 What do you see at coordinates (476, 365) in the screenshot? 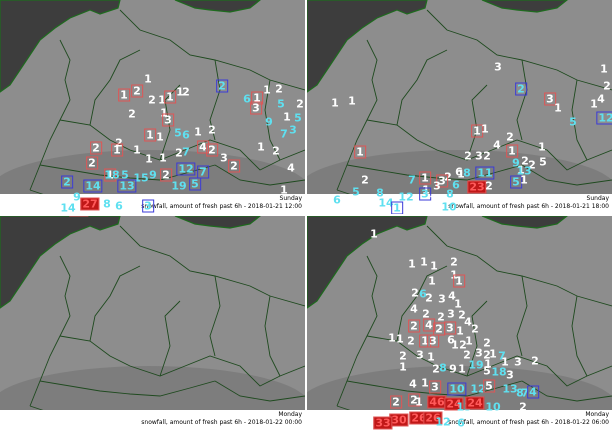
I see `snowfall-value: 19` at bounding box center [476, 365].